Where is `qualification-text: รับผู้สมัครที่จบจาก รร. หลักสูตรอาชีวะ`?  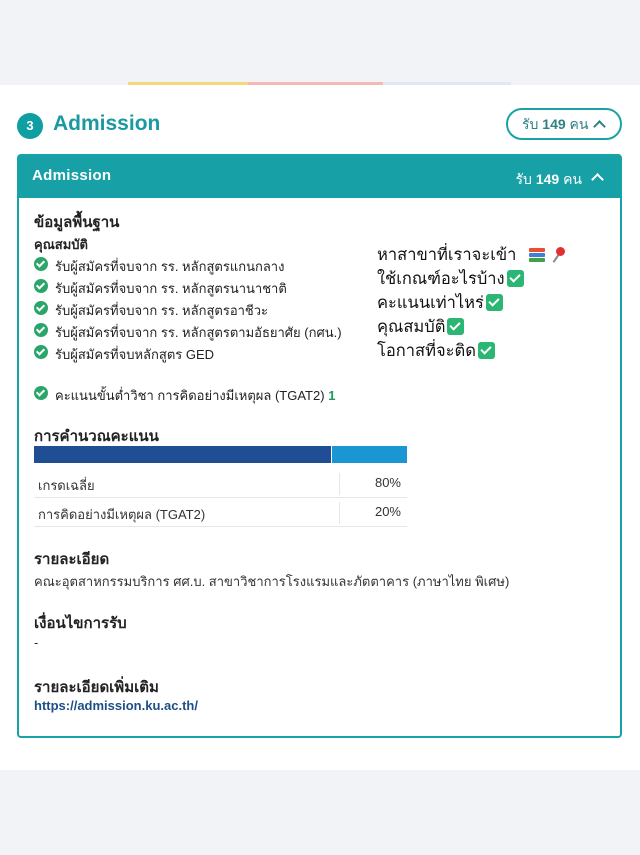
qualification-text: รับผู้สมัครที่จบจาก รร. หลักสูตรอาชีวะ is located at coordinates (162, 310).